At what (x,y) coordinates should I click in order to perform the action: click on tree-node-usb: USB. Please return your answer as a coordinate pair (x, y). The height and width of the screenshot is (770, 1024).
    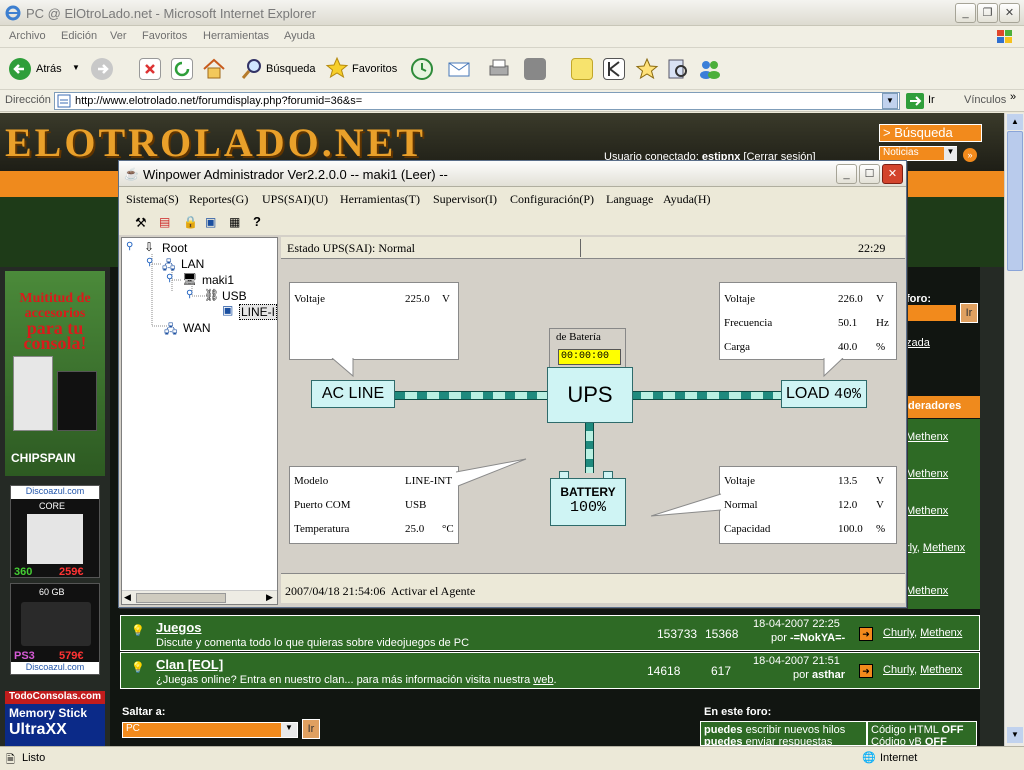
    Looking at the image, I should click on (234, 296).